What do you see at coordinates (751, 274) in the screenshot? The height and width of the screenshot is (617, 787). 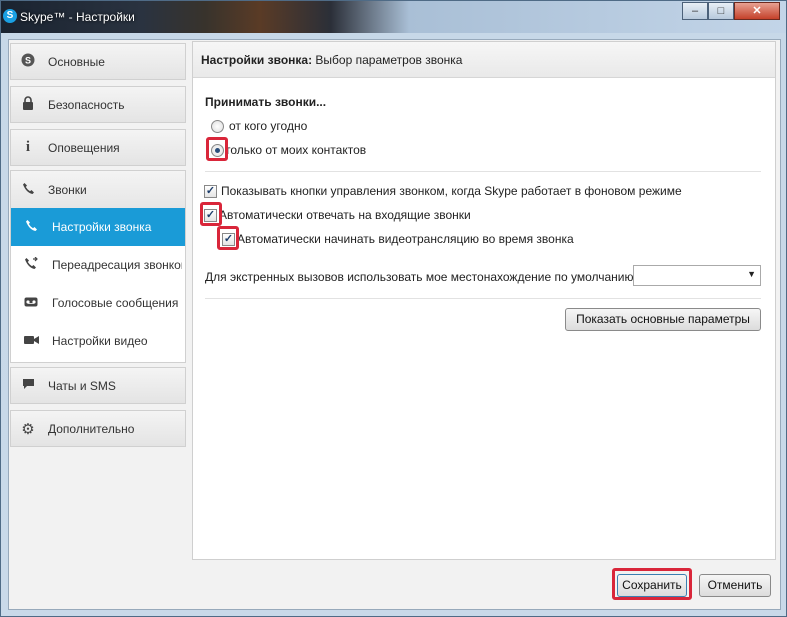 I see `chevron-down-icon: ▼` at bounding box center [751, 274].